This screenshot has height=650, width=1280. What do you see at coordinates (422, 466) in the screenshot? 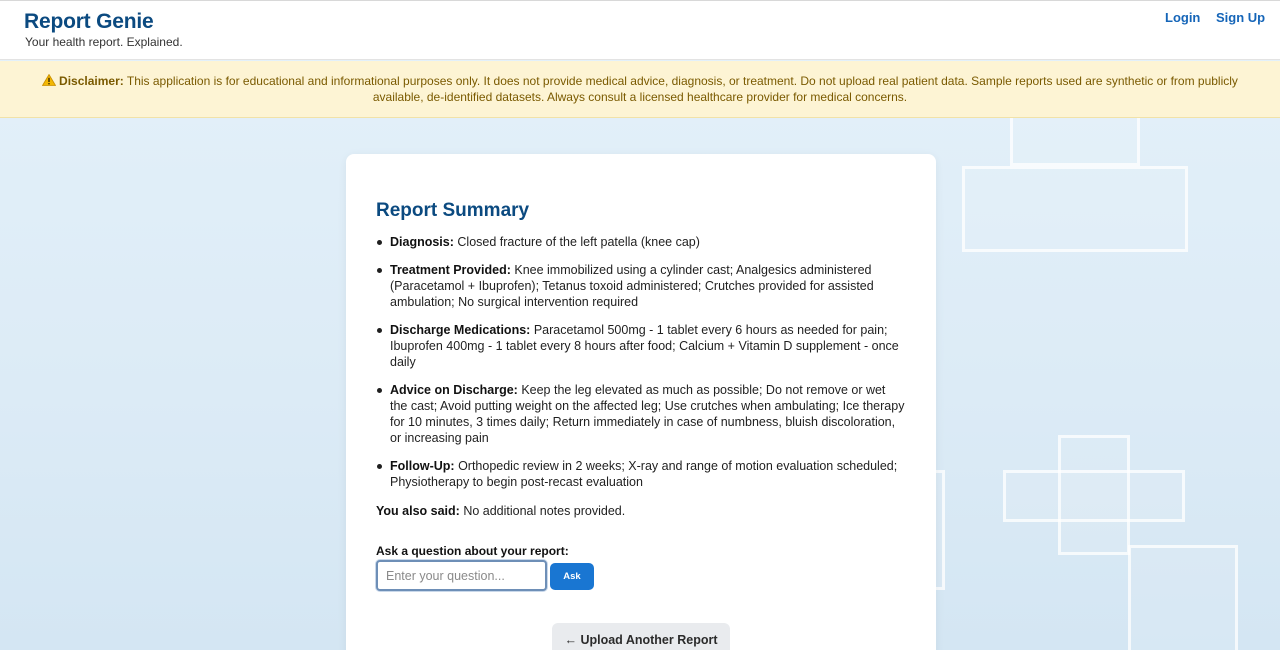
I see `item-label: Follow-Up:` at bounding box center [422, 466].